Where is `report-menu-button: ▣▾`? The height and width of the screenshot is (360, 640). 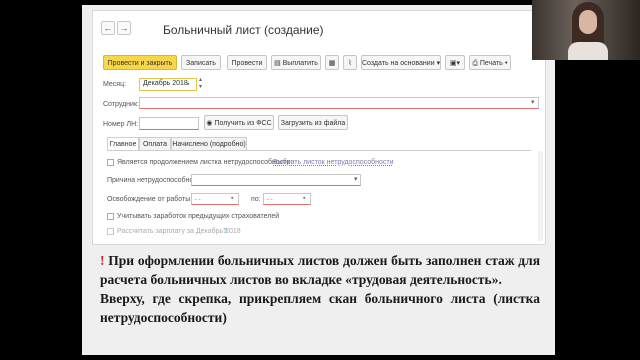
report-menu-button: ▣▾ is located at coordinates (455, 62).